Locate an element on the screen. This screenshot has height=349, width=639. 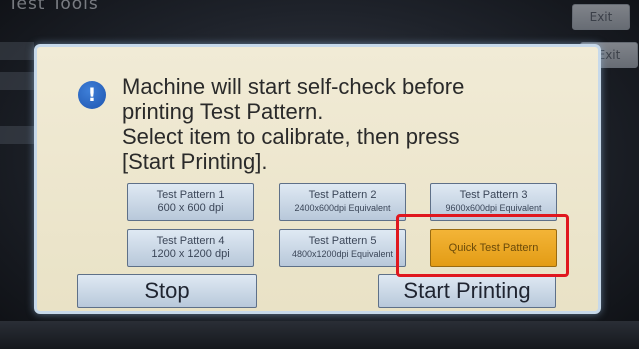
option-label: Test Pattern 3 is located at coordinates (493, 195).